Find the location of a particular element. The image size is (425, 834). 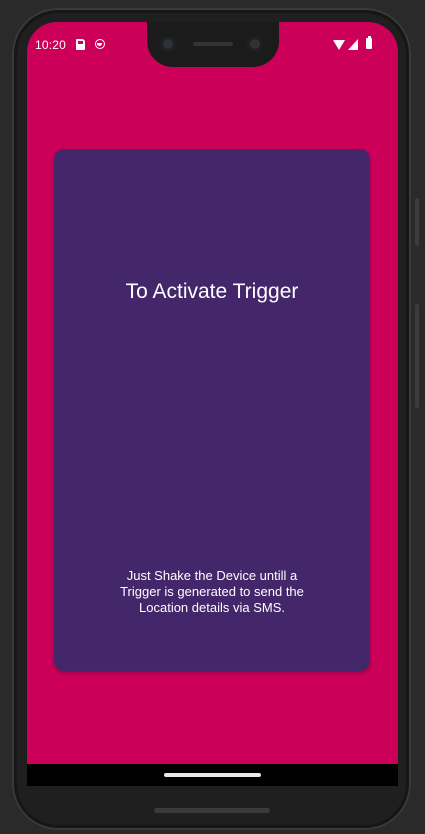

camera-notch is located at coordinates (213, 44).